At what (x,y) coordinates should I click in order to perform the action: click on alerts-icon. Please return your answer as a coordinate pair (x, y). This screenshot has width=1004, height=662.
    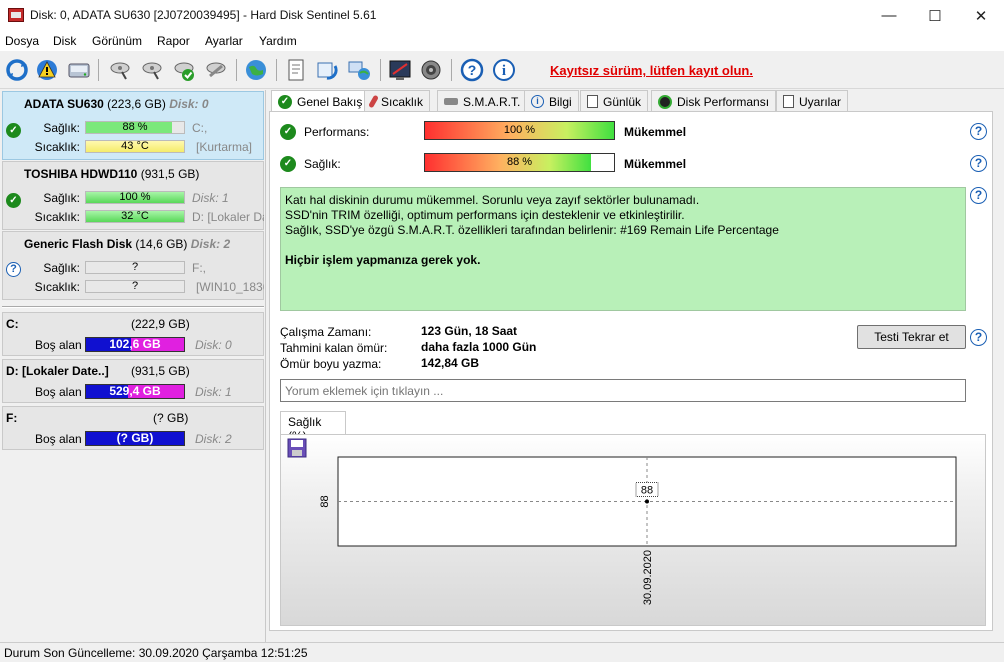
    Looking at the image, I should click on (788, 101).